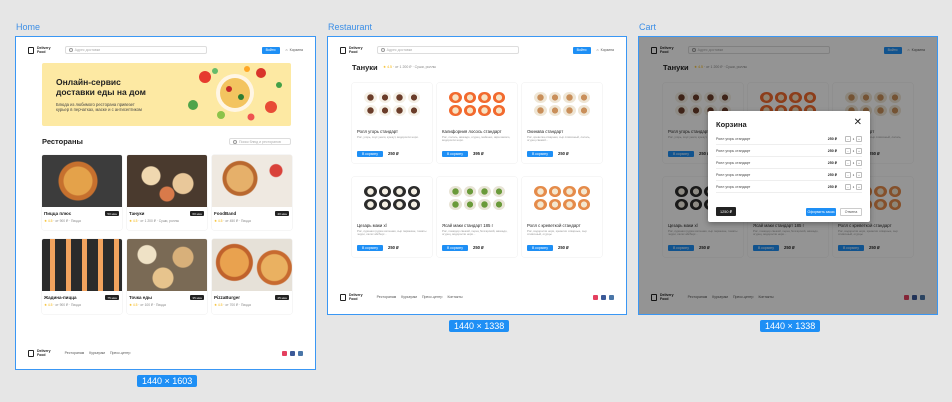 This screenshot has height=402, width=952. Describe the element at coordinates (62, 141) in the screenshot. I see `restaurants-title: Рестораны` at that location.